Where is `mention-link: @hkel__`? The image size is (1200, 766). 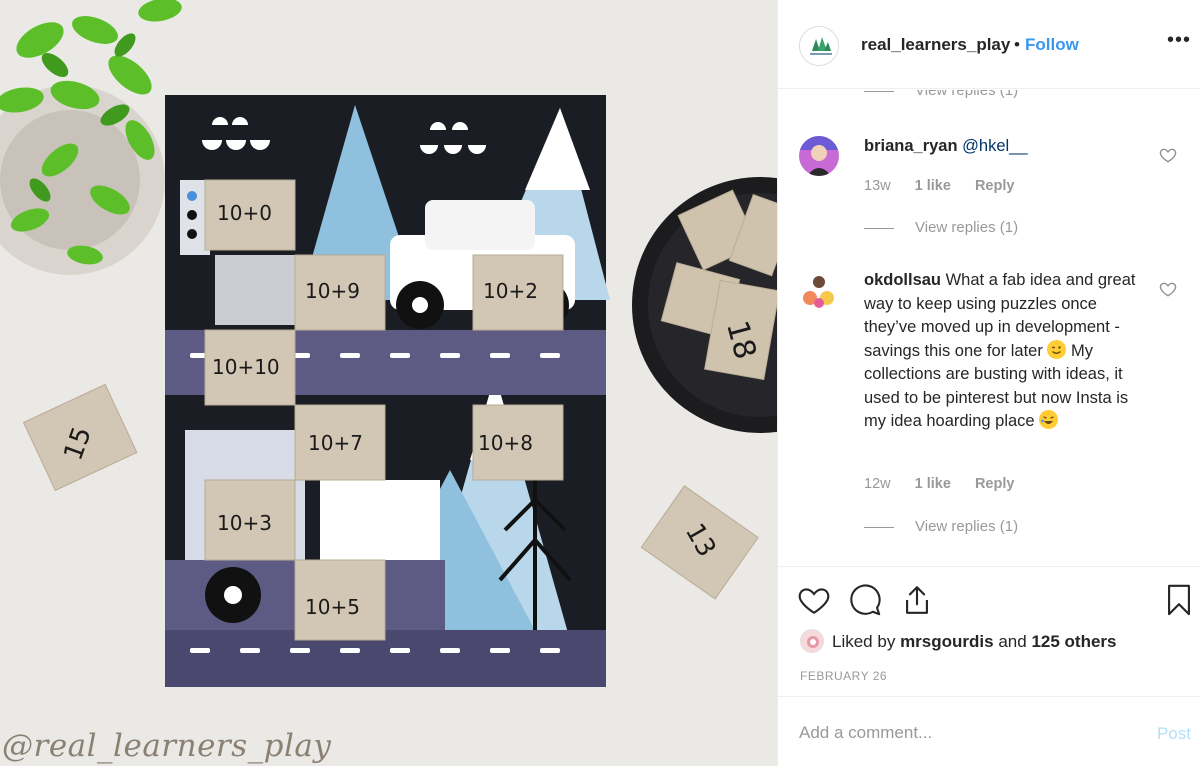 mention-link: @hkel__ is located at coordinates (994, 146).